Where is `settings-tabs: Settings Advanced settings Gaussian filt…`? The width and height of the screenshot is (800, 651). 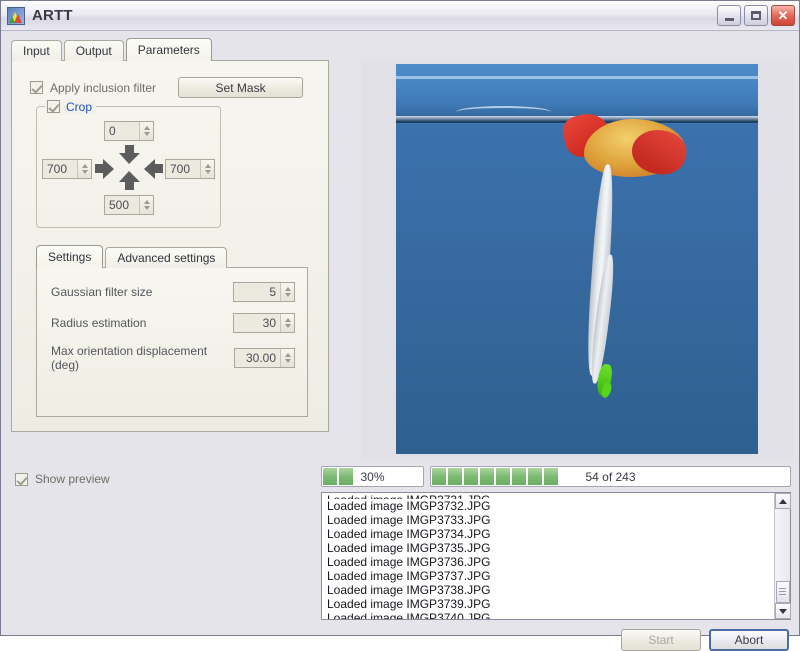 settings-tabs: Settings Advanced settings Gaussian filt… is located at coordinates (172, 331).